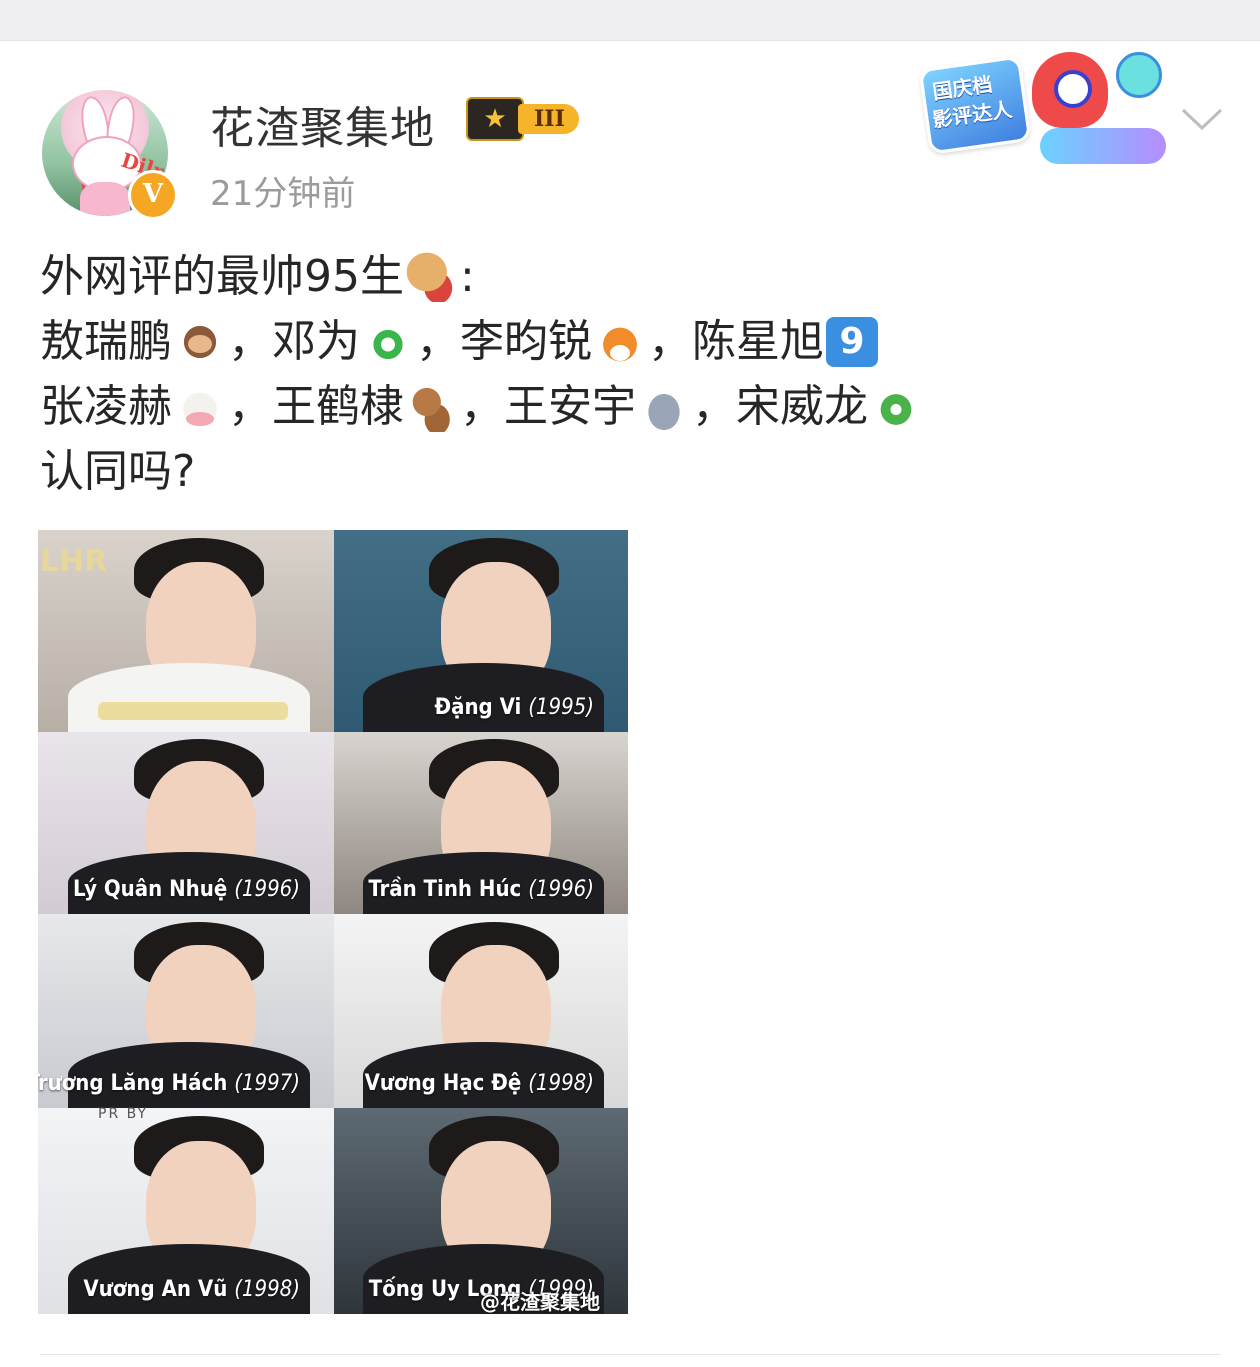  I want to click on photo-tile: Tống Uy Long (1999), so click(481, 1211).